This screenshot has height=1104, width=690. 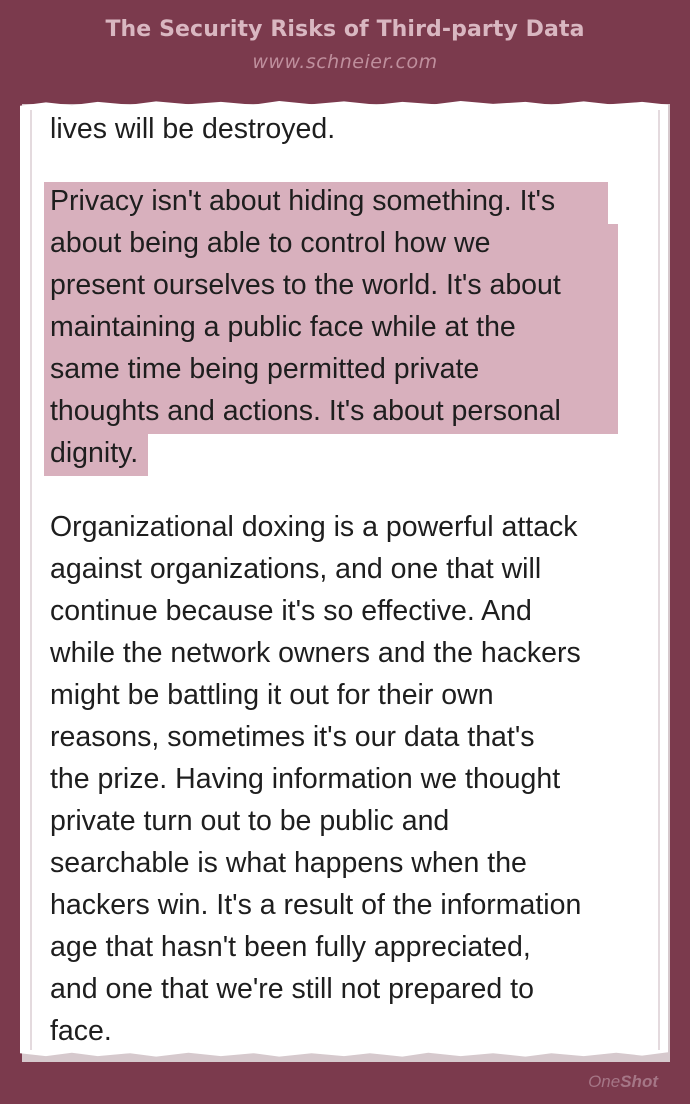 What do you see at coordinates (290, 947) in the screenshot?
I see `paragraph-line: age that hasn't been fully appreciated,` at bounding box center [290, 947].